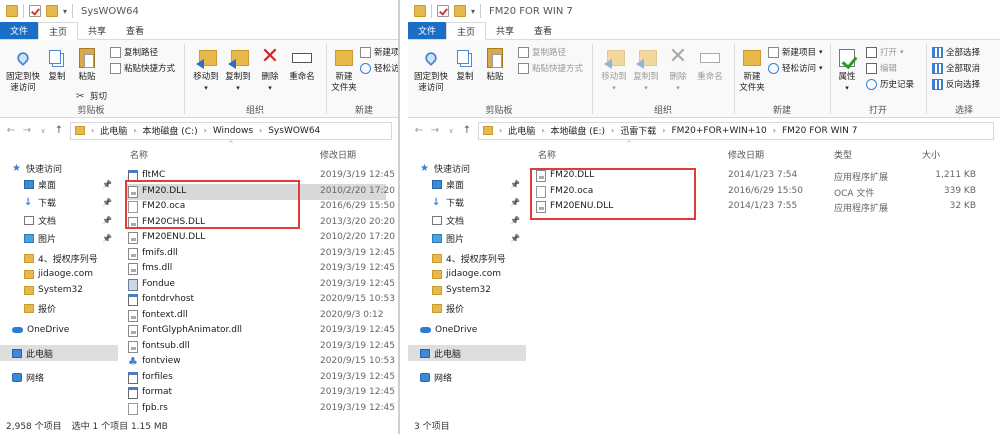 Image resolution: width=1000 pixels, height=434 pixels. Describe the element at coordinates (260, 331) in the screenshot. I see `file-row: FontGlyphAnimator.dll 2019/3/19 12:45` at that location.